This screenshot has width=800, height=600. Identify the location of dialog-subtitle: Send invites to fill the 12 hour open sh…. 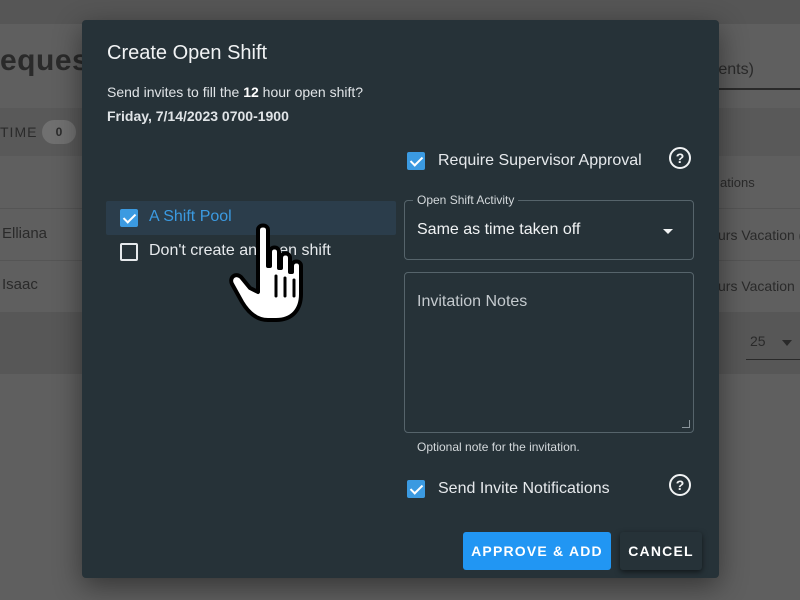
(235, 92).